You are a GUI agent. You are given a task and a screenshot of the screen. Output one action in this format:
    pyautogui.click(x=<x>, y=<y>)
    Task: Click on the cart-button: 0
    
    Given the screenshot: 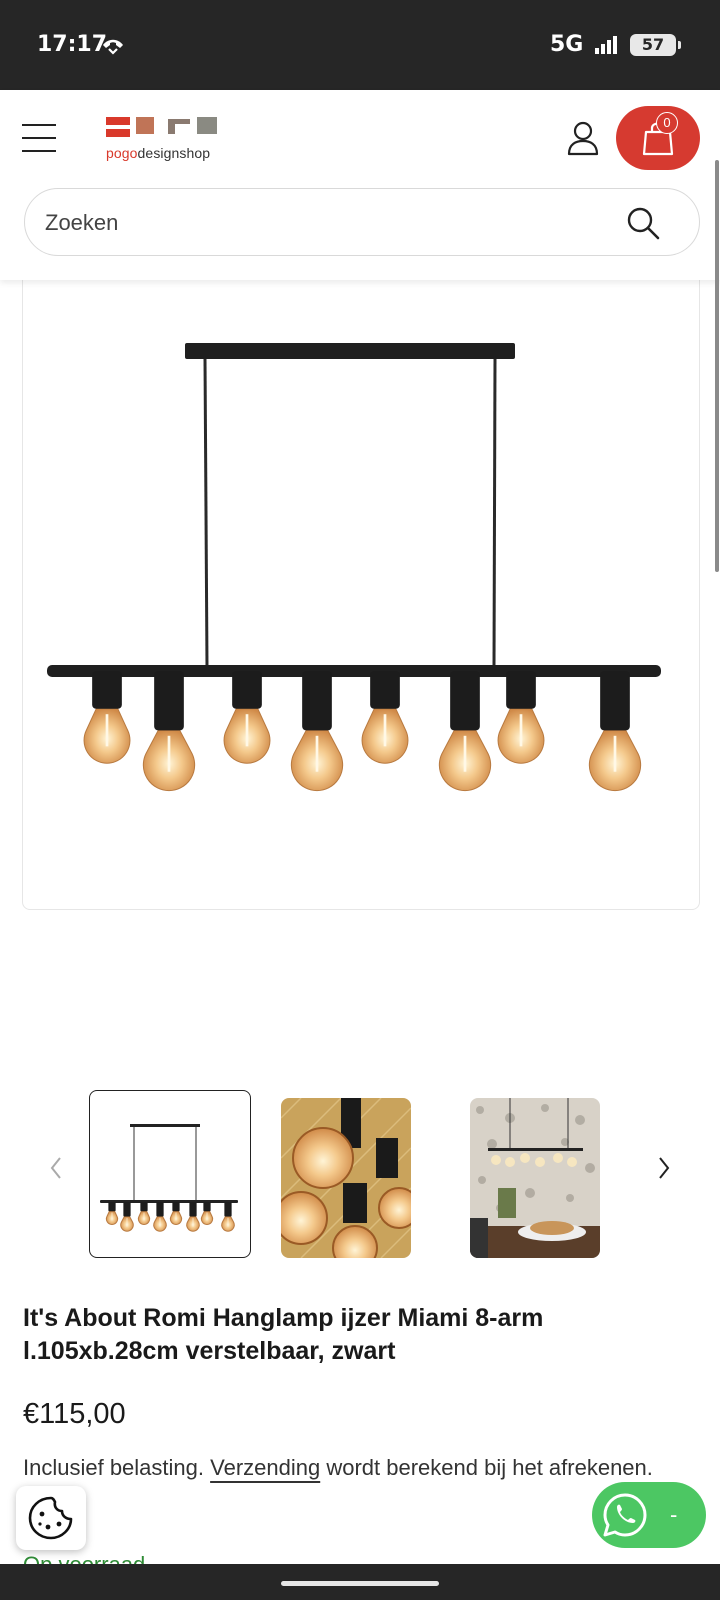 What is the action you would take?
    pyautogui.click(x=658, y=138)
    